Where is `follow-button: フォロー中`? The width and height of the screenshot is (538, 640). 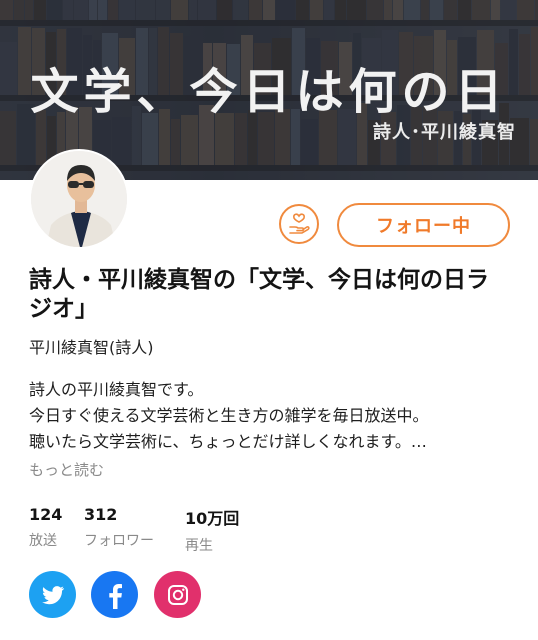 follow-button: フォロー中 is located at coordinates (423, 225).